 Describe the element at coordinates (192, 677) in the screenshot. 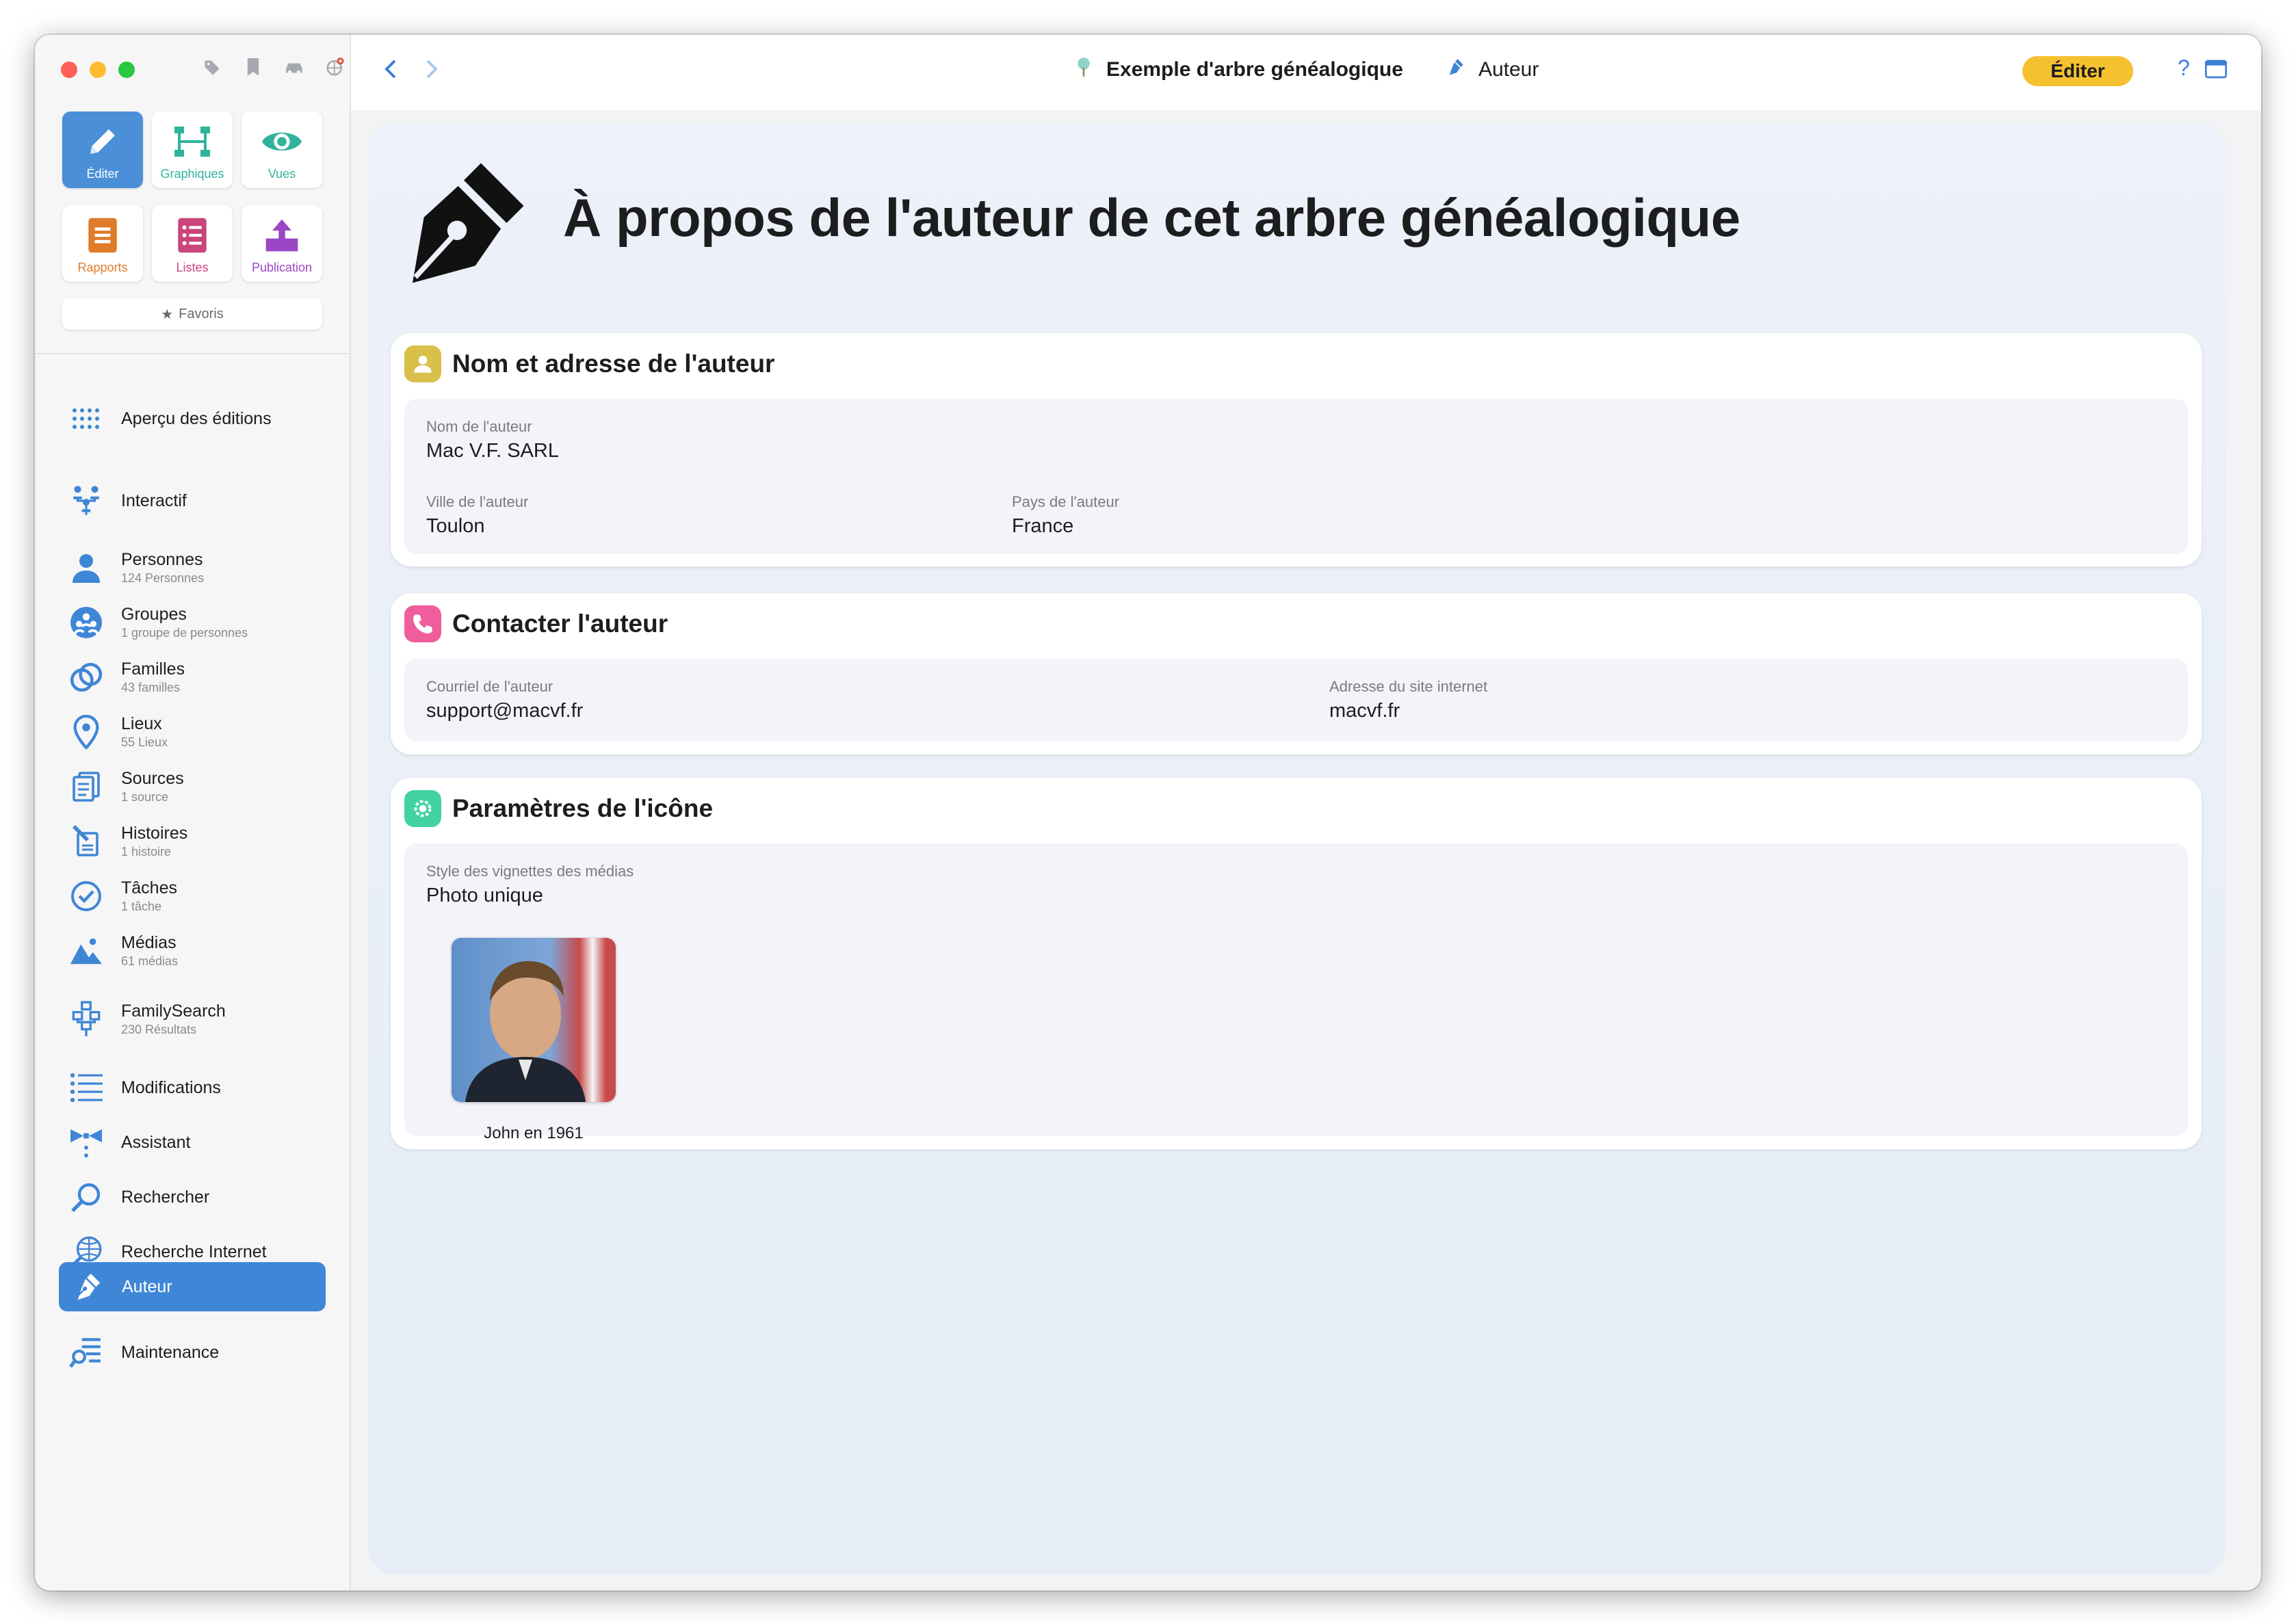

I see `sidebar-item-familles: Familles 43 familles` at that location.